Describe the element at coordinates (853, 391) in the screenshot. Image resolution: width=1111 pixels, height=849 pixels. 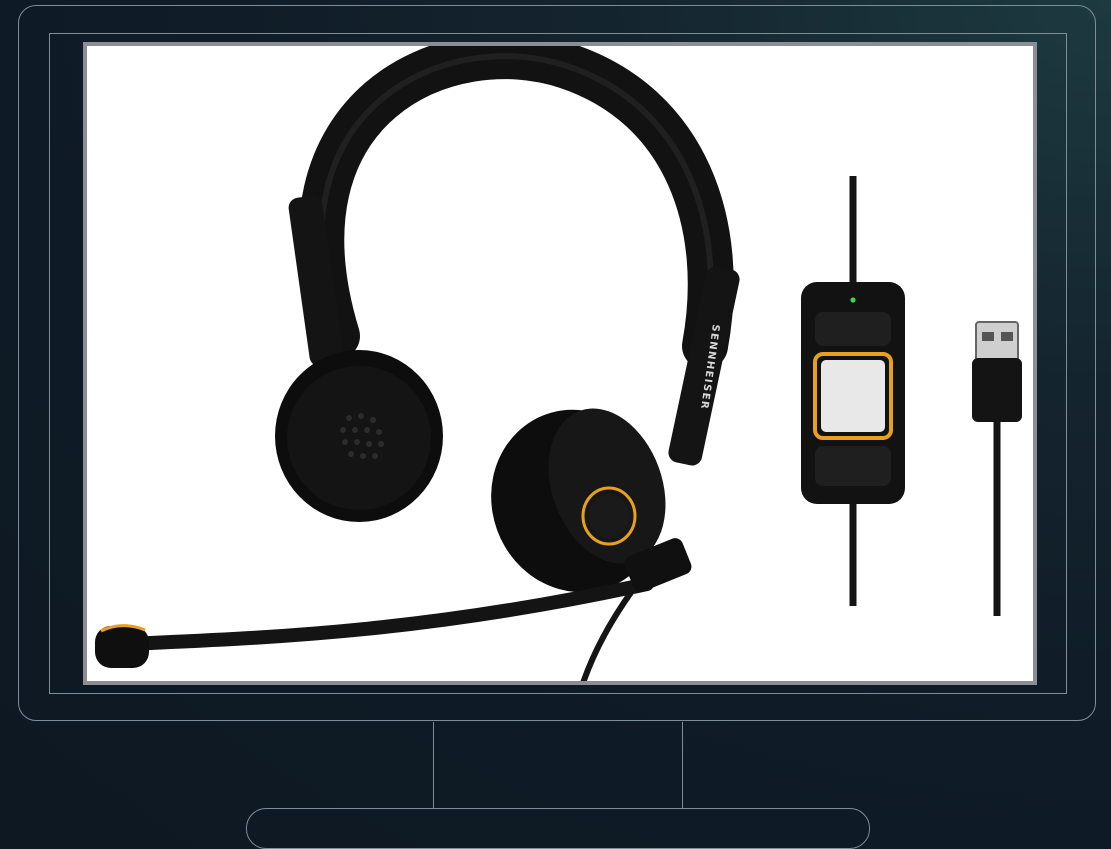
I see `inline-controller` at that location.